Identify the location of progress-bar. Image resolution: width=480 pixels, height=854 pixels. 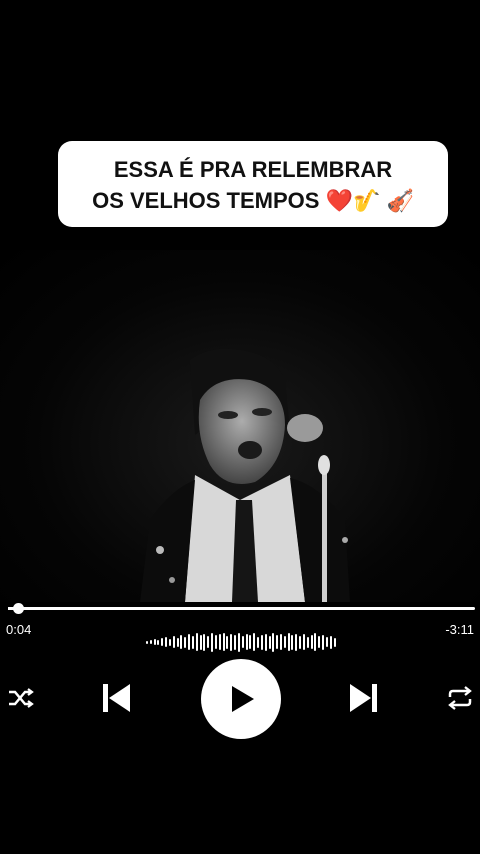
(241, 608).